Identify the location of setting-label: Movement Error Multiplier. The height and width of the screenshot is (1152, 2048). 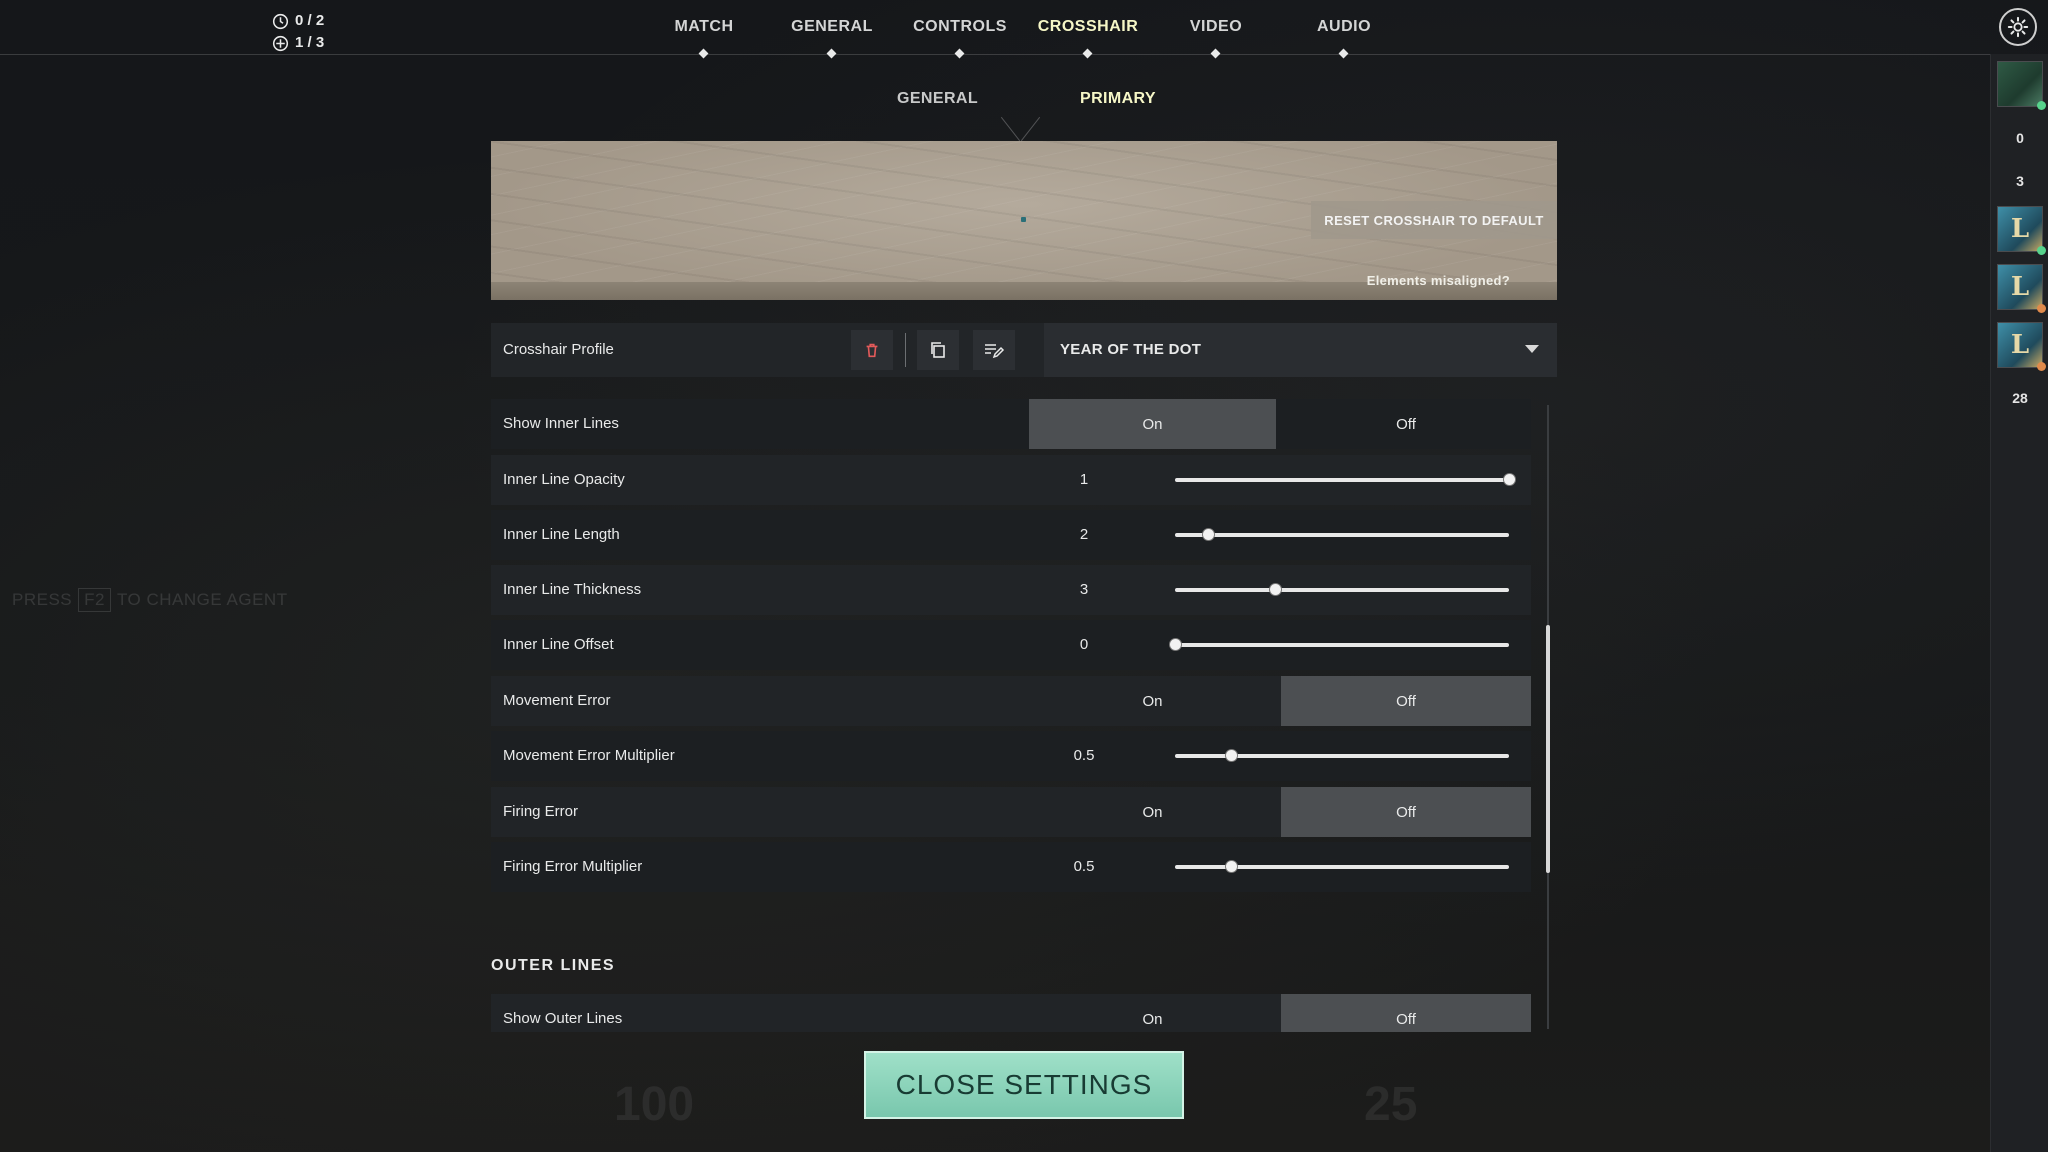
(589, 755).